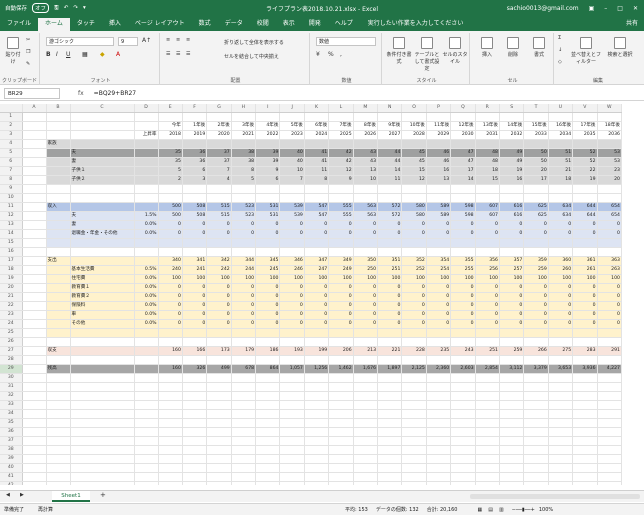  What do you see at coordinates (463, 459) in the screenshot?
I see `cell-Q39` at bounding box center [463, 459].